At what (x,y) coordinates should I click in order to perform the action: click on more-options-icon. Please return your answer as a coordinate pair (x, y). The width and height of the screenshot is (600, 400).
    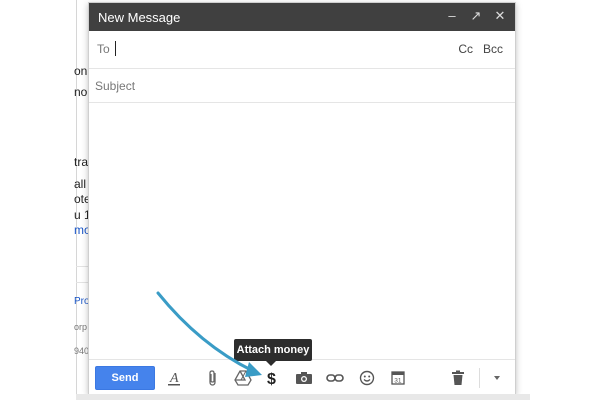
    Looking at the image, I should click on (497, 378).